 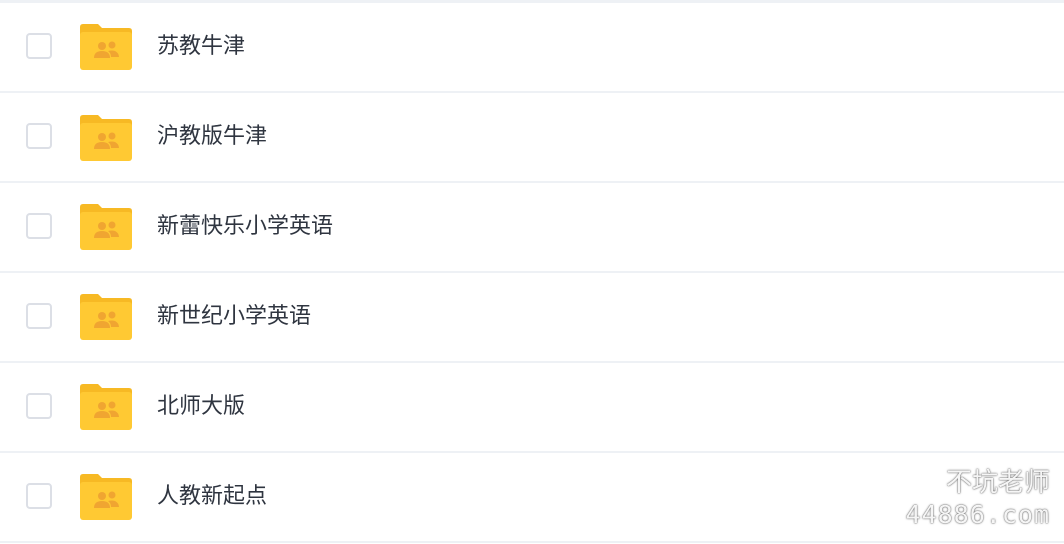 What do you see at coordinates (212, 497) in the screenshot?
I see `item-label: 人教新起点` at bounding box center [212, 497].